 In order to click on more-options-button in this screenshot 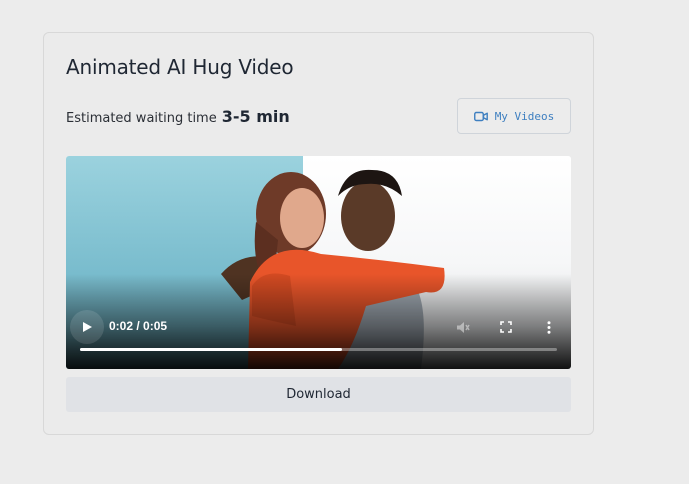, I will do `click(549, 327)`.